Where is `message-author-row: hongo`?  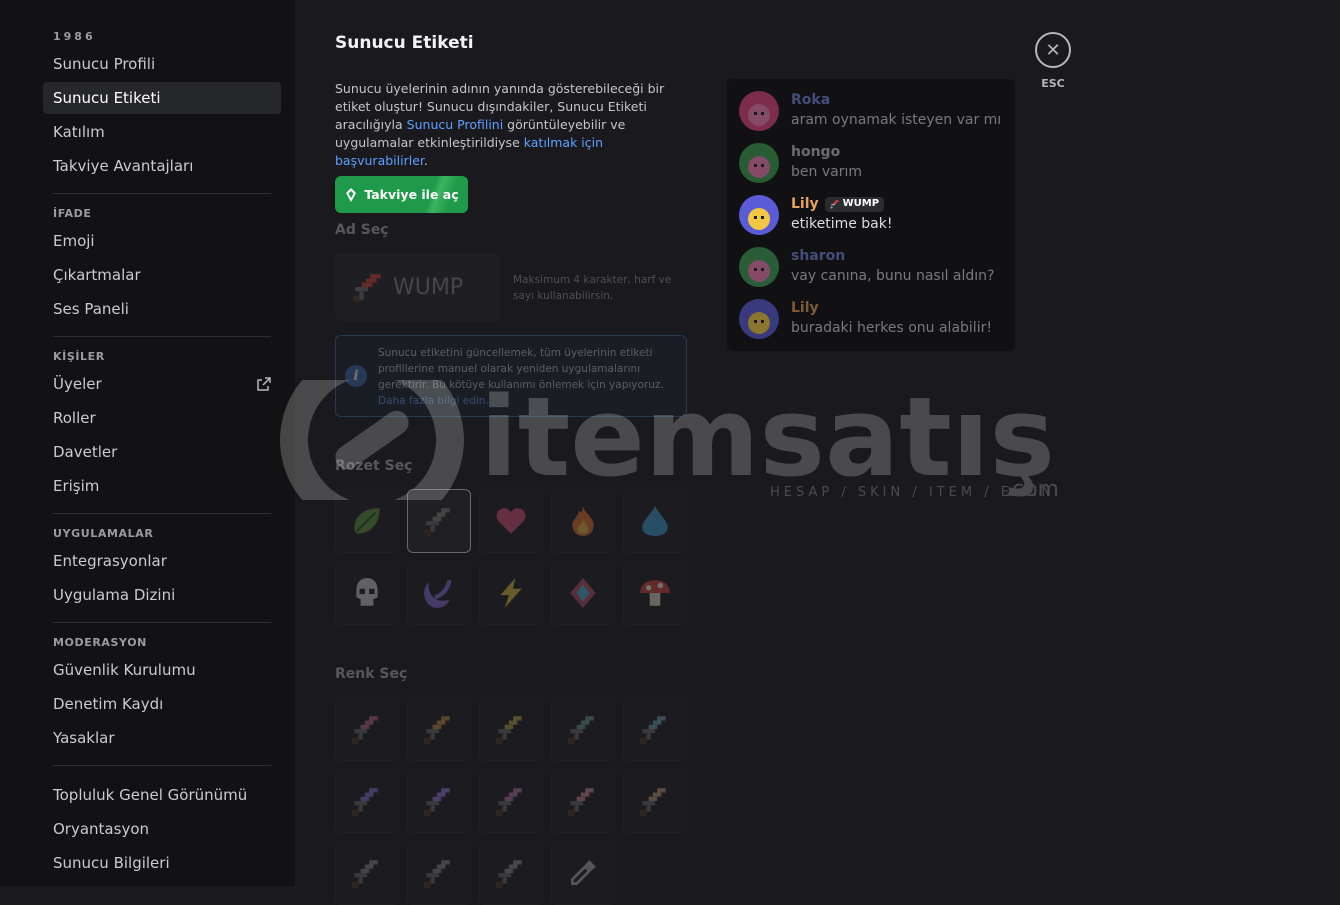
message-author-row: hongo is located at coordinates (903, 152).